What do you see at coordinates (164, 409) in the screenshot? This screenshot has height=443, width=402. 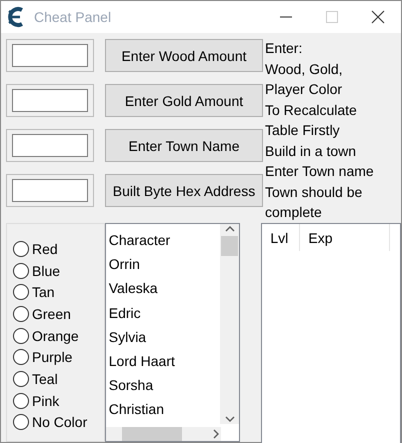 I see `list-item: Christian` at bounding box center [164, 409].